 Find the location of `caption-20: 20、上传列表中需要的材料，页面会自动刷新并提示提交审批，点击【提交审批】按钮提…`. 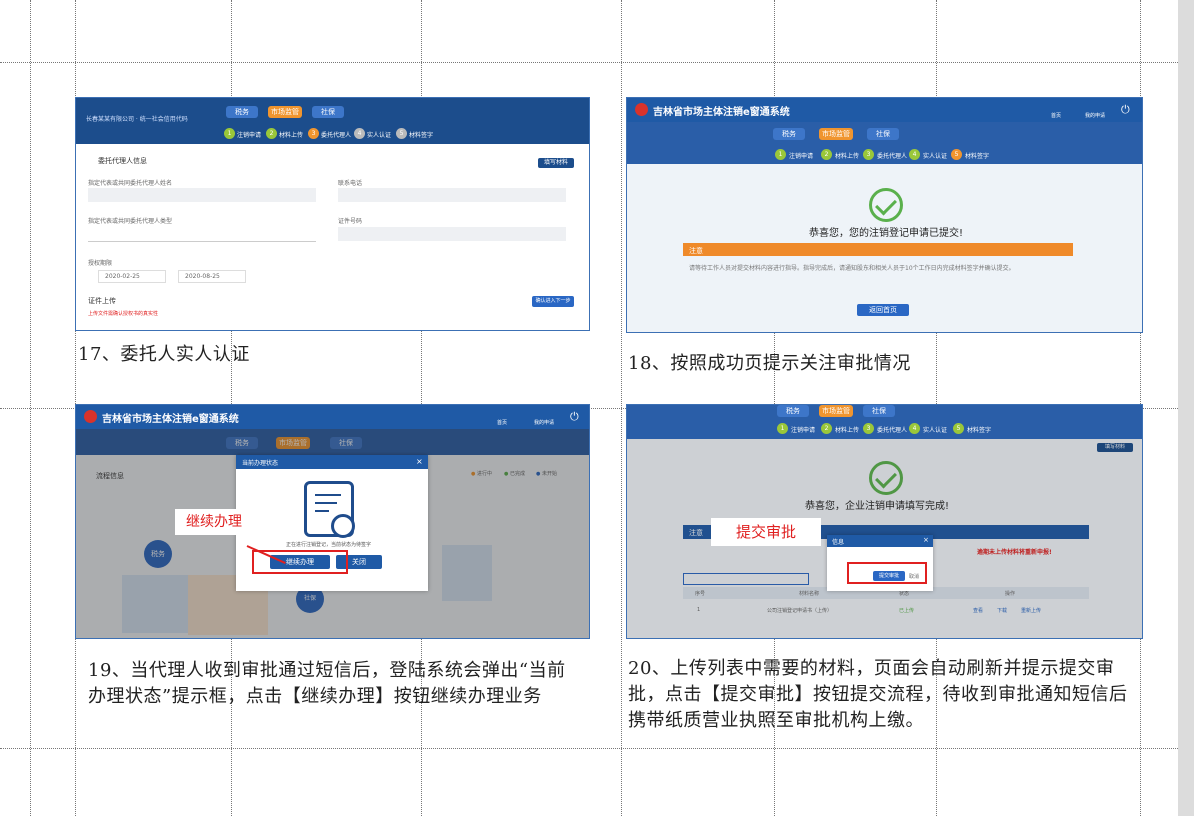

caption-20: 20、上传列表中需要的材料，页面会自动刷新并提示提交审批，点击【提交审批】按钮提… is located at coordinates (878, 694).